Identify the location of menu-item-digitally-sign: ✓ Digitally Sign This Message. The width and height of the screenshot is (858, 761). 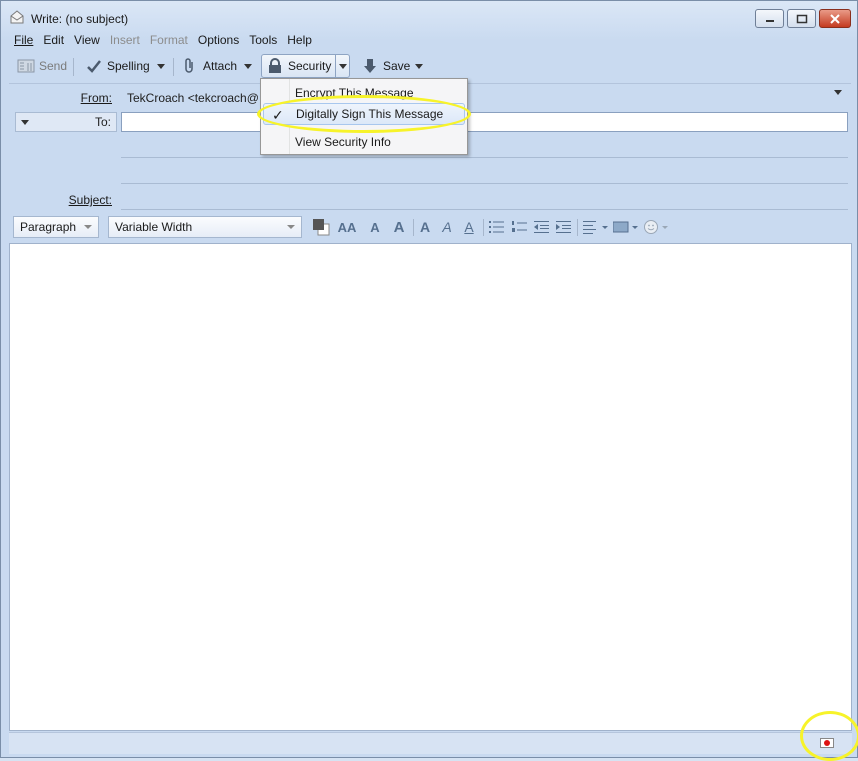
(364, 114).